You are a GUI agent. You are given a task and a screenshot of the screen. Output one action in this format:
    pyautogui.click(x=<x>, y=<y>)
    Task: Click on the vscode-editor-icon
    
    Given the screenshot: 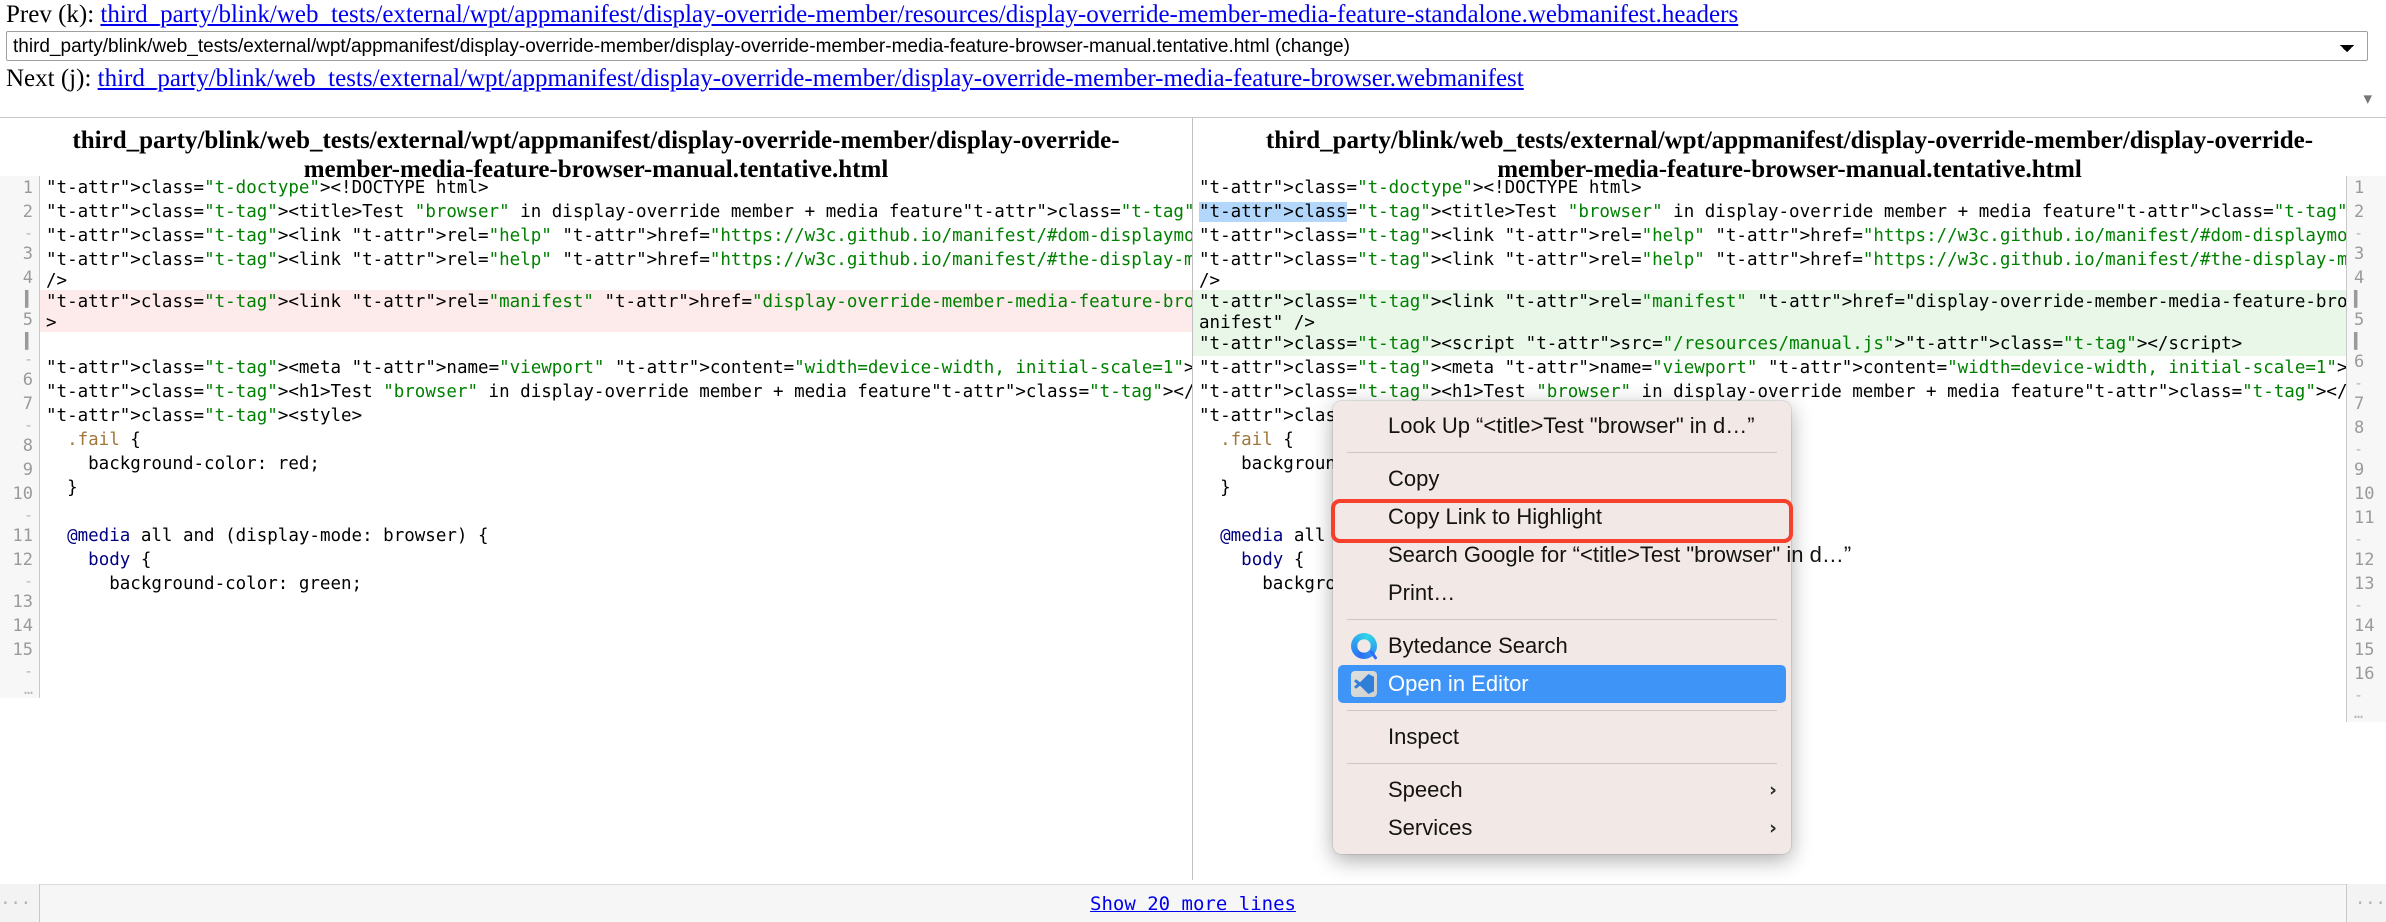 What is the action you would take?
    pyautogui.click(x=1364, y=684)
    